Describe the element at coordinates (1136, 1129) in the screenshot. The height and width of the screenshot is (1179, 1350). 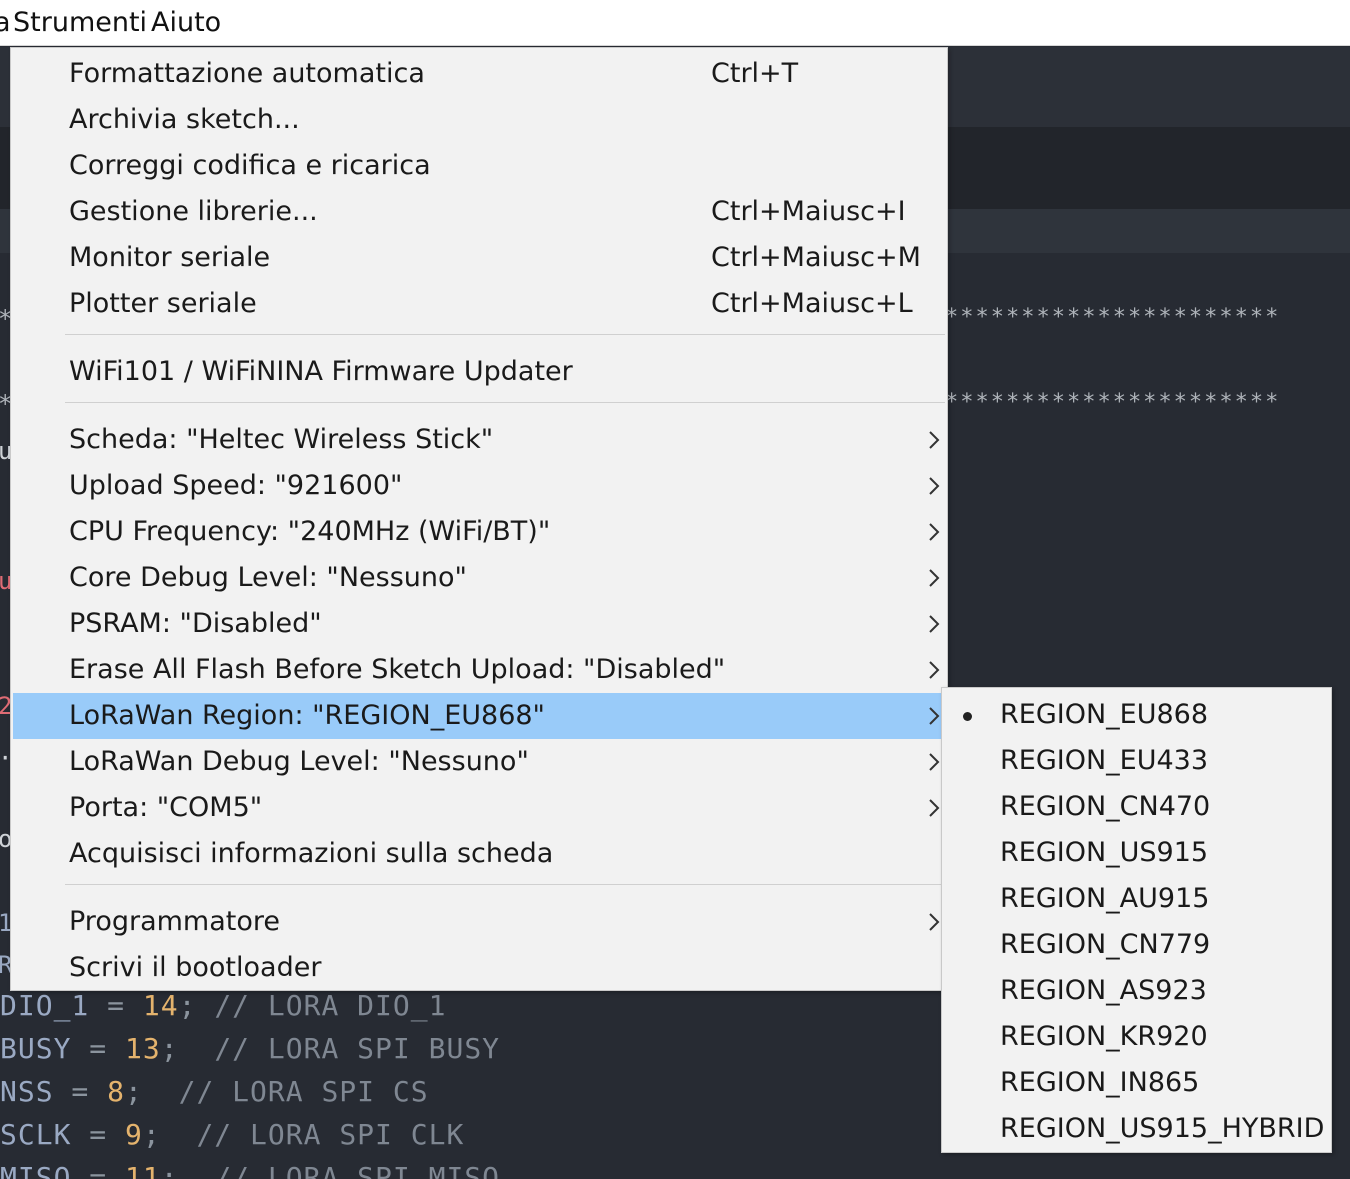
I see `submenu-item-region-us915-hybrid: REGION_US915_HYBRID` at that location.